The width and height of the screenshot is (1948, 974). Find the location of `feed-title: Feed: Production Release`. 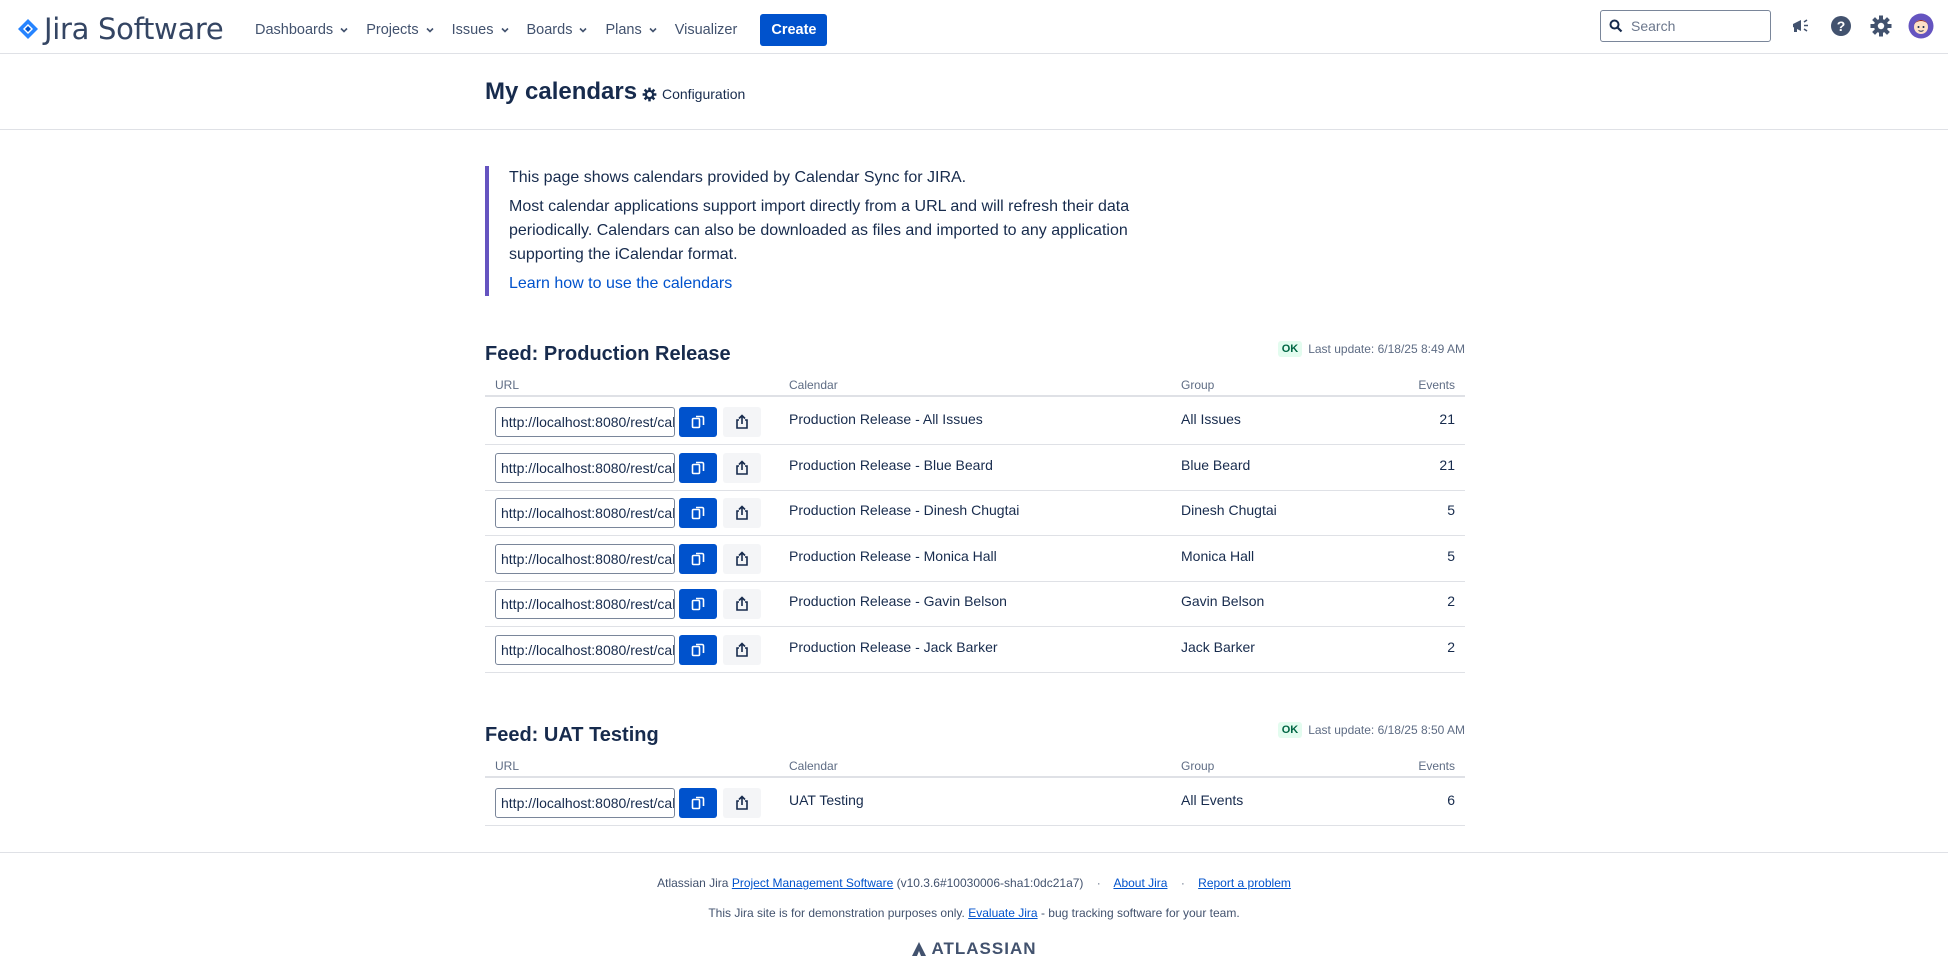

feed-title: Feed: Production Release is located at coordinates (608, 354).